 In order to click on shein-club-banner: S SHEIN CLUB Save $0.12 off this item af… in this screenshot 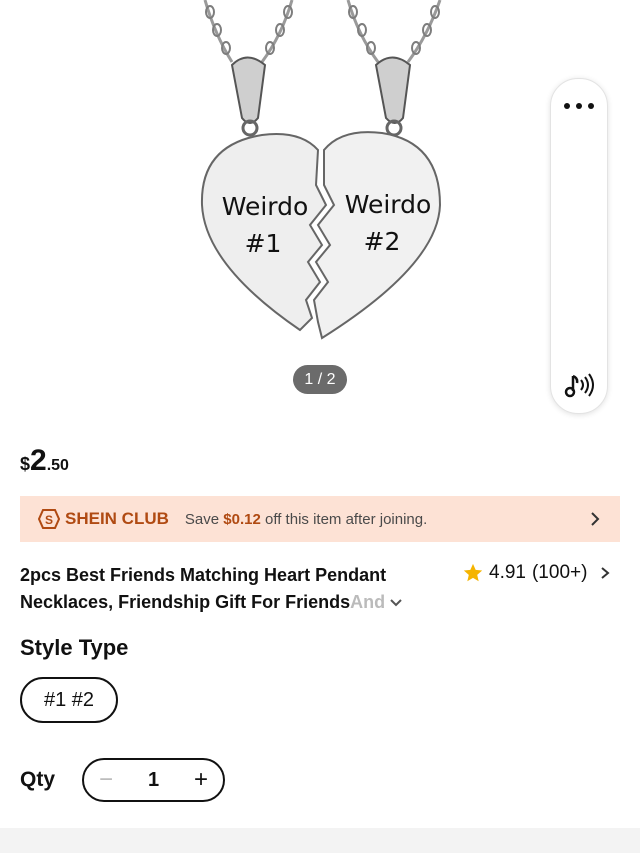, I will do `click(320, 519)`.